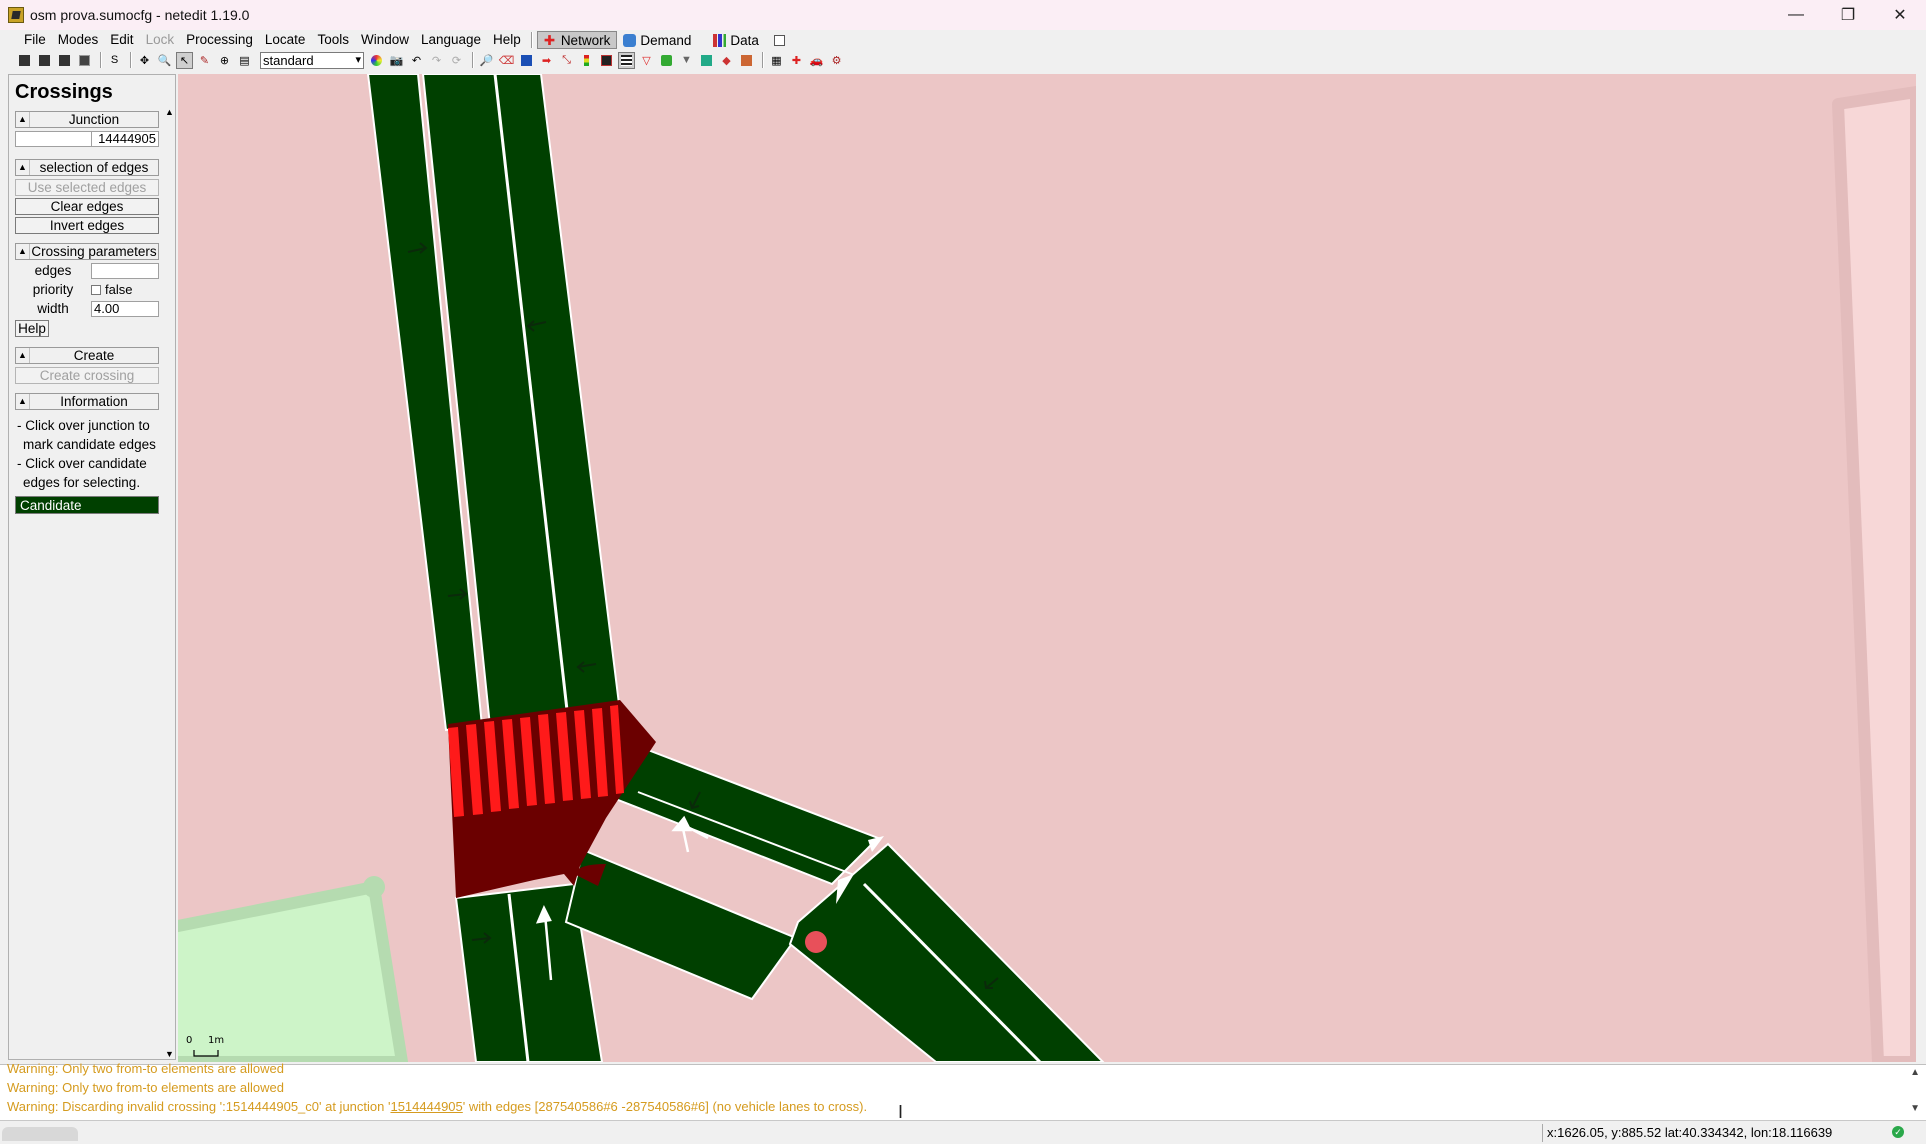 The image size is (1926, 1144). What do you see at coordinates (184, 60) in the screenshot?
I see `select-pointer-icon: ↖` at bounding box center [184, 60].